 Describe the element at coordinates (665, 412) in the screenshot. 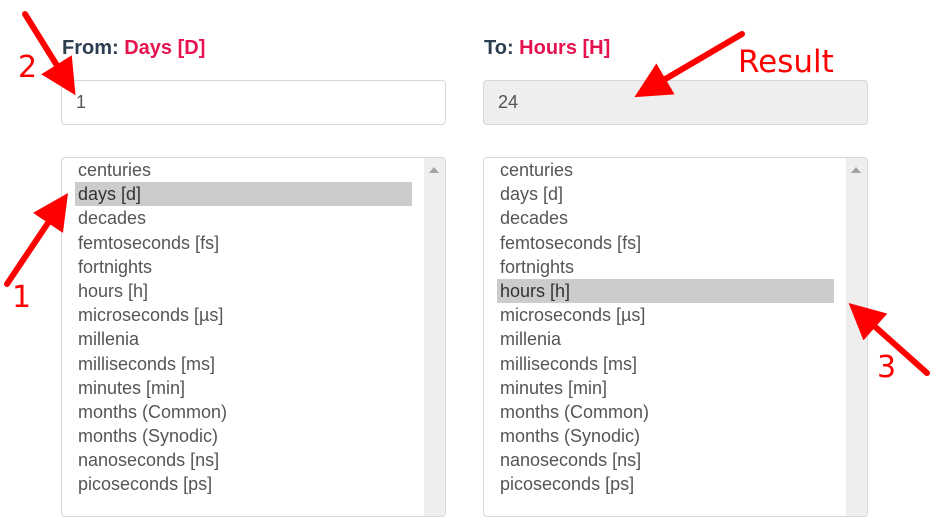

I see `to-unit-option: months (Common)` at that location.